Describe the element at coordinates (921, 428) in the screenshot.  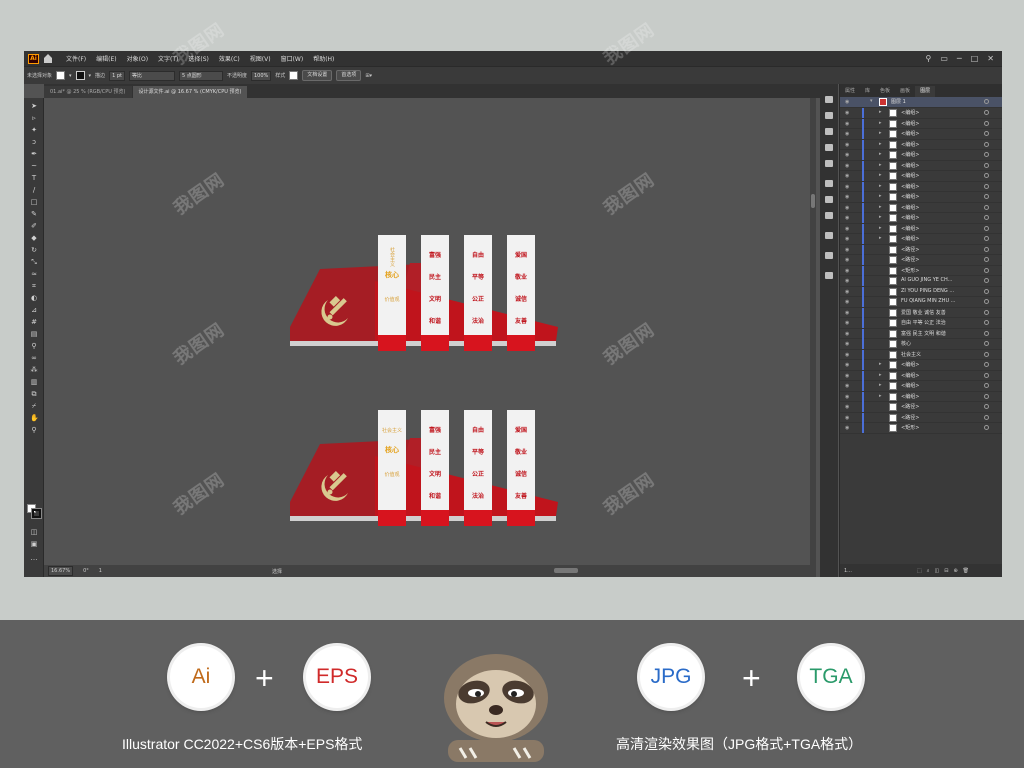
I see `layer-row: ◉ <矩形>` at that location.